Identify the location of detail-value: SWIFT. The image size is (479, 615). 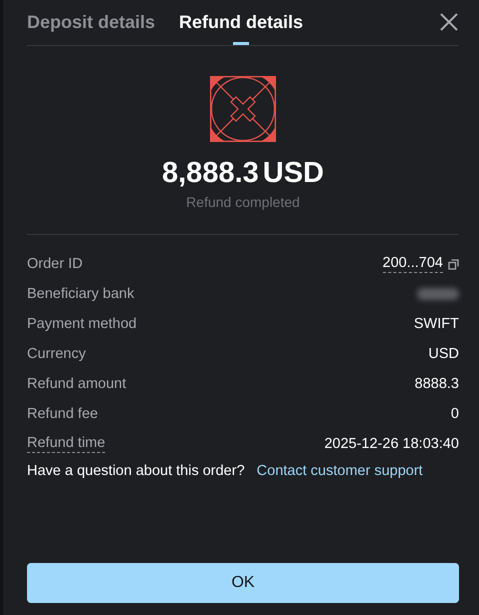
(436, 324).